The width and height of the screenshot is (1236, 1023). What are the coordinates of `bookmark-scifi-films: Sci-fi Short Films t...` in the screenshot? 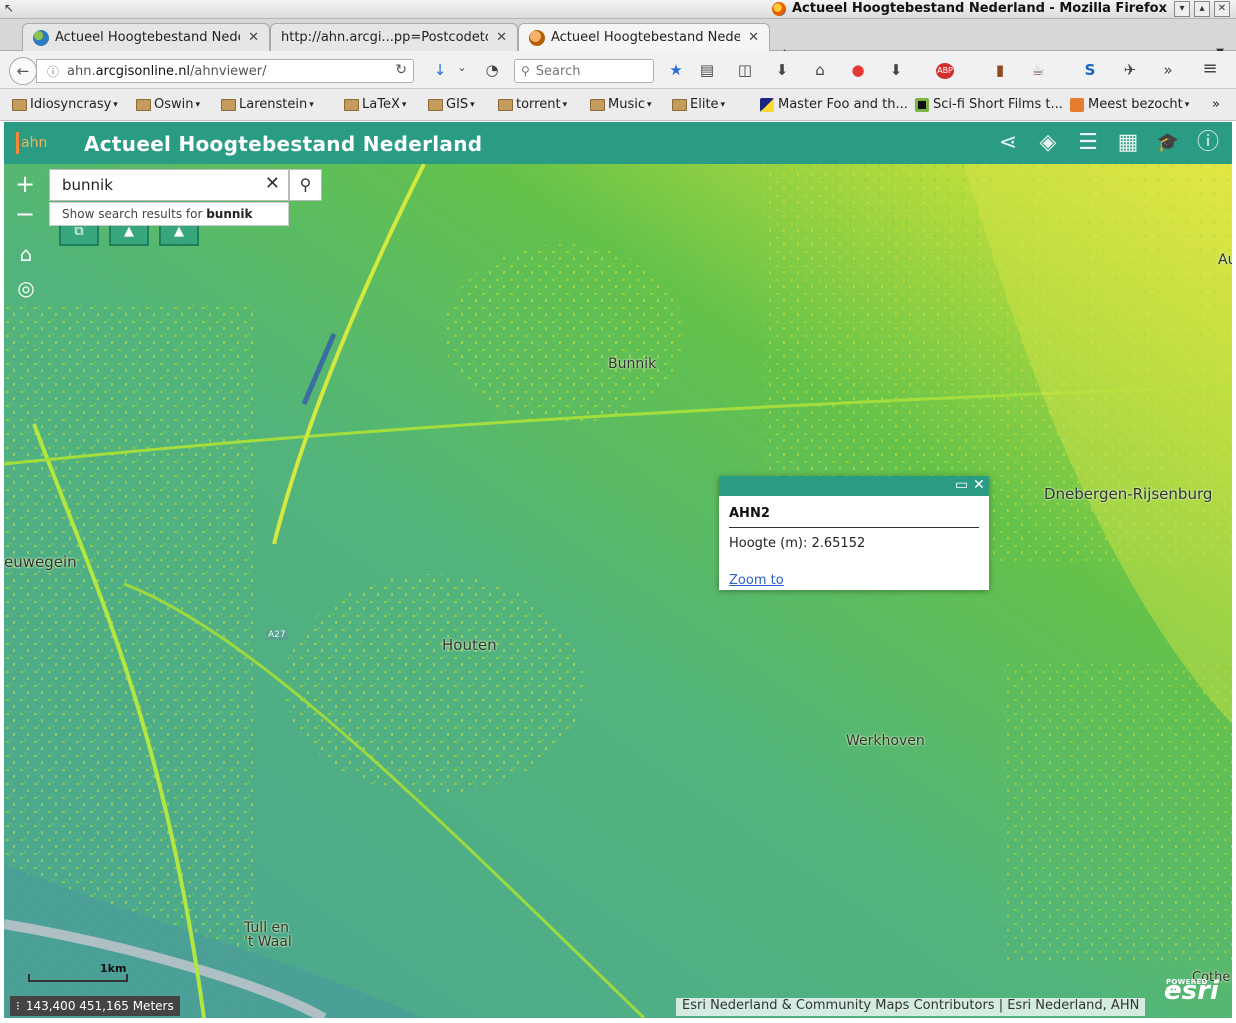 It's located at (989, 104).